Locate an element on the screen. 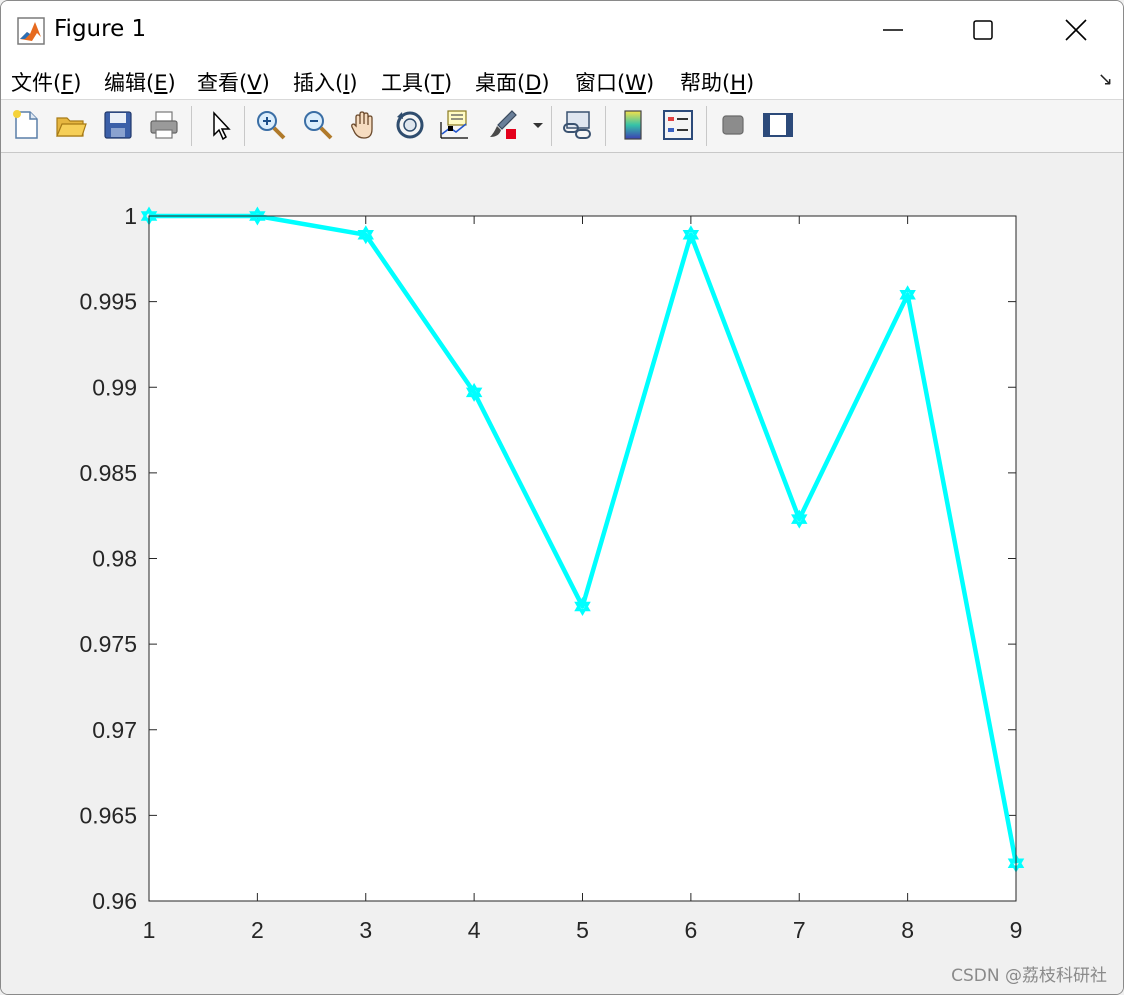  y-tick-label: 1 is located at coordinates (130, 216).